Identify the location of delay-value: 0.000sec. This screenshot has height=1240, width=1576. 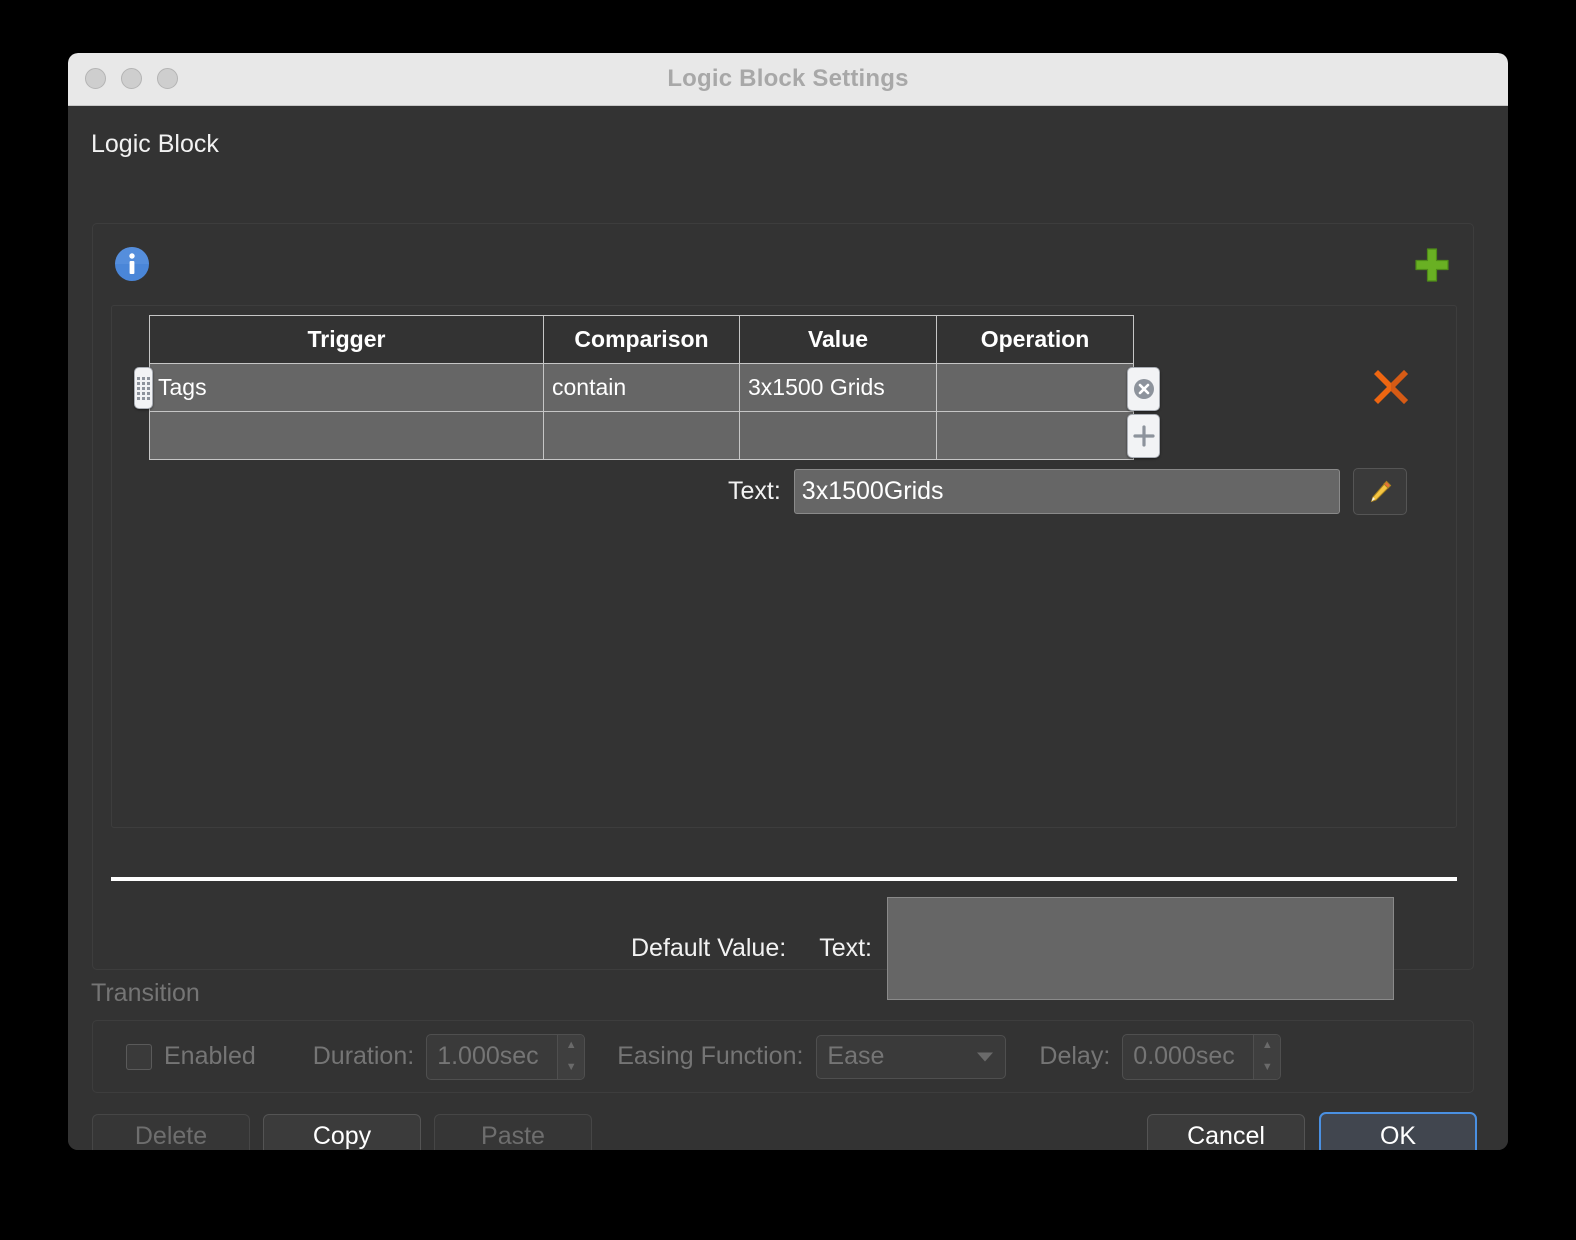
(1188, 1057).